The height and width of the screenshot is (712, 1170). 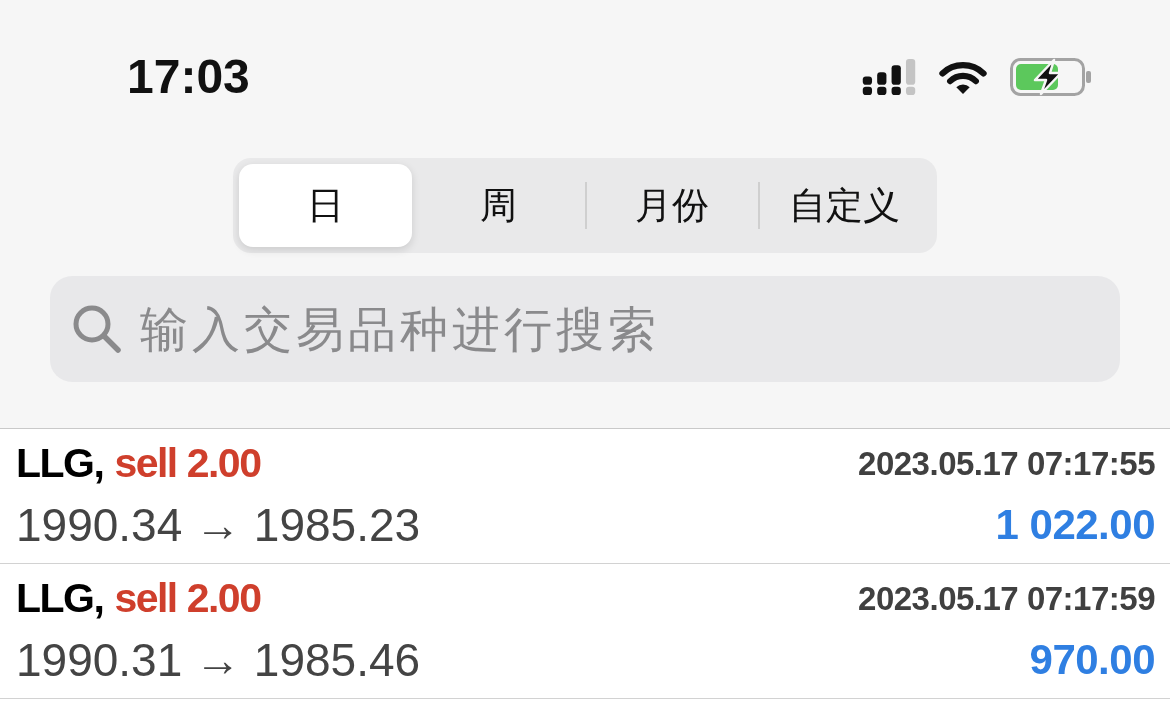 What do you see at coordinates (671, 205) in the screenshot?
I see `segment-tab: 月份` at bounding box center [671, 205].